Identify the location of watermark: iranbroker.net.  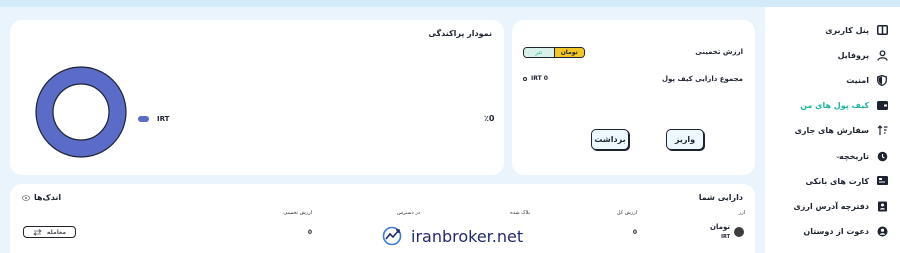
(450, 236).